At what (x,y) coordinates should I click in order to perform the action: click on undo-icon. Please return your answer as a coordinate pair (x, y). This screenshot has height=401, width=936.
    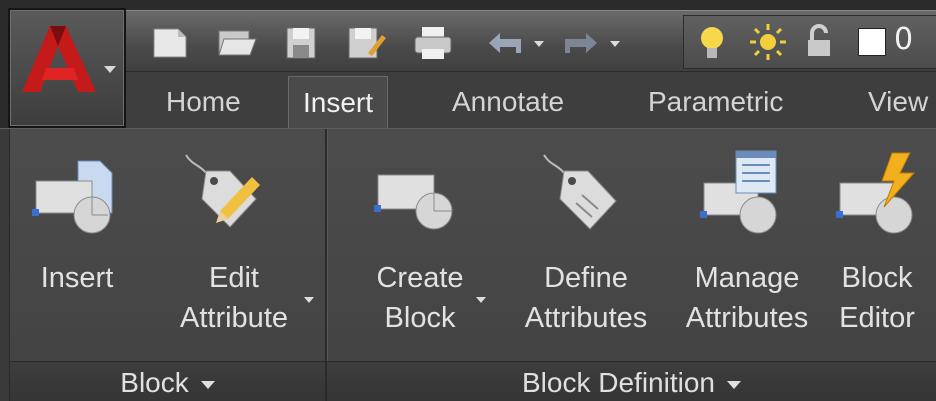
    Looking at the image, I should click on (505, 43).